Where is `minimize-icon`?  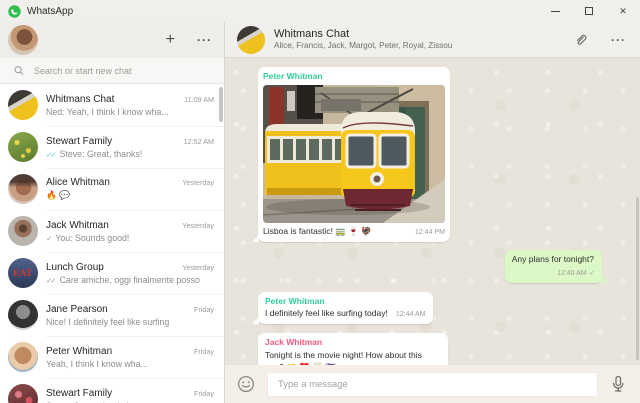
minimize-icon is located at coordinates (555, 11).